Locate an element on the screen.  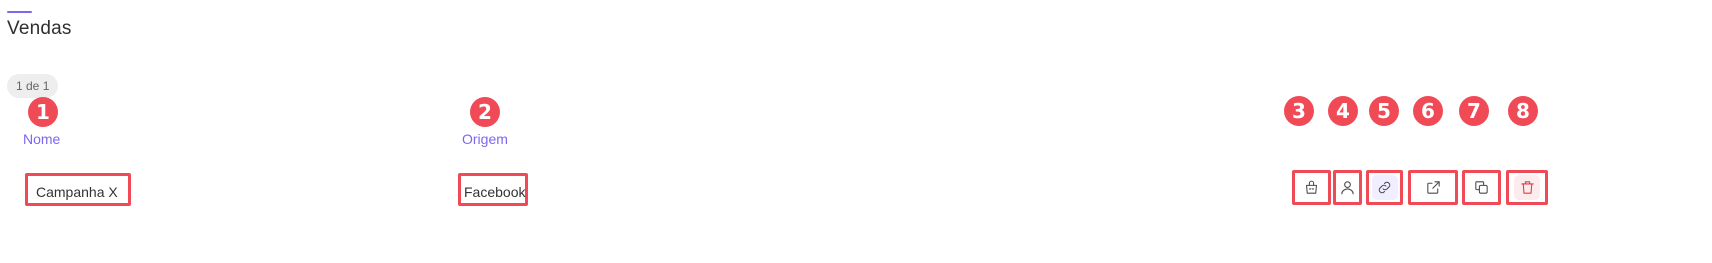
callout-marker-8: 8 is located at coordinates (1523, 111).